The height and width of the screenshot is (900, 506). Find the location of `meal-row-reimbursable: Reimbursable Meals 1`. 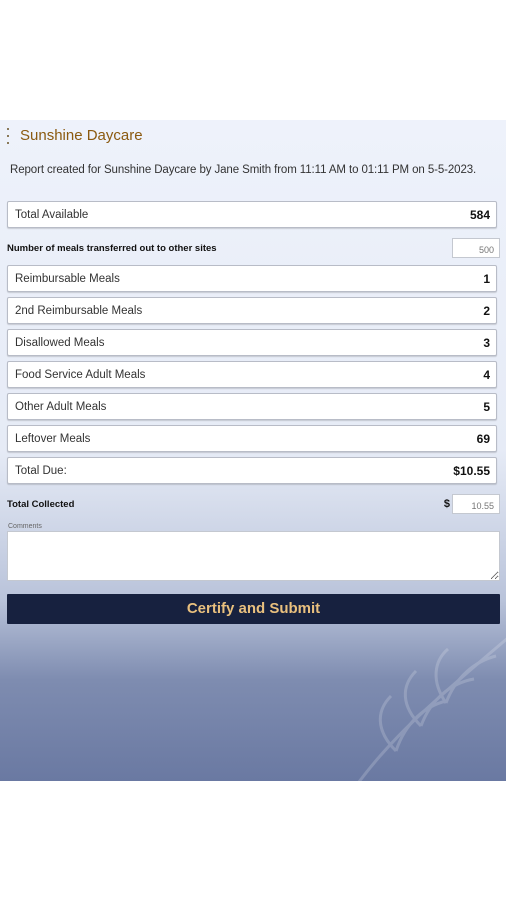

meal-row-reimbursable: Reimbursable Meals 1 is located at coordinates (252, 278).